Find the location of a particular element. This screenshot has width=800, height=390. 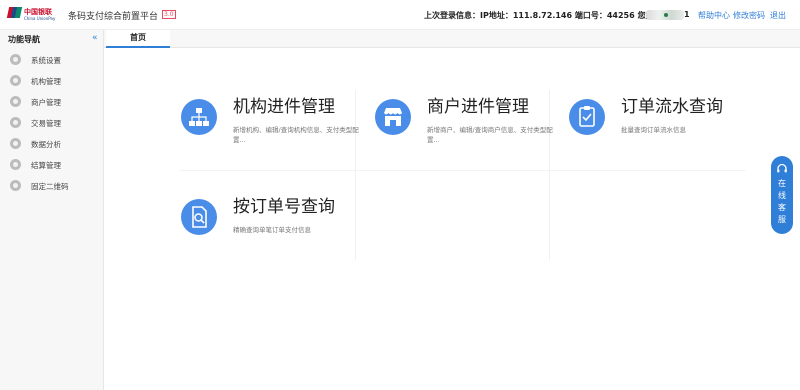

document-search-icon is located at coordinates (199, 217).